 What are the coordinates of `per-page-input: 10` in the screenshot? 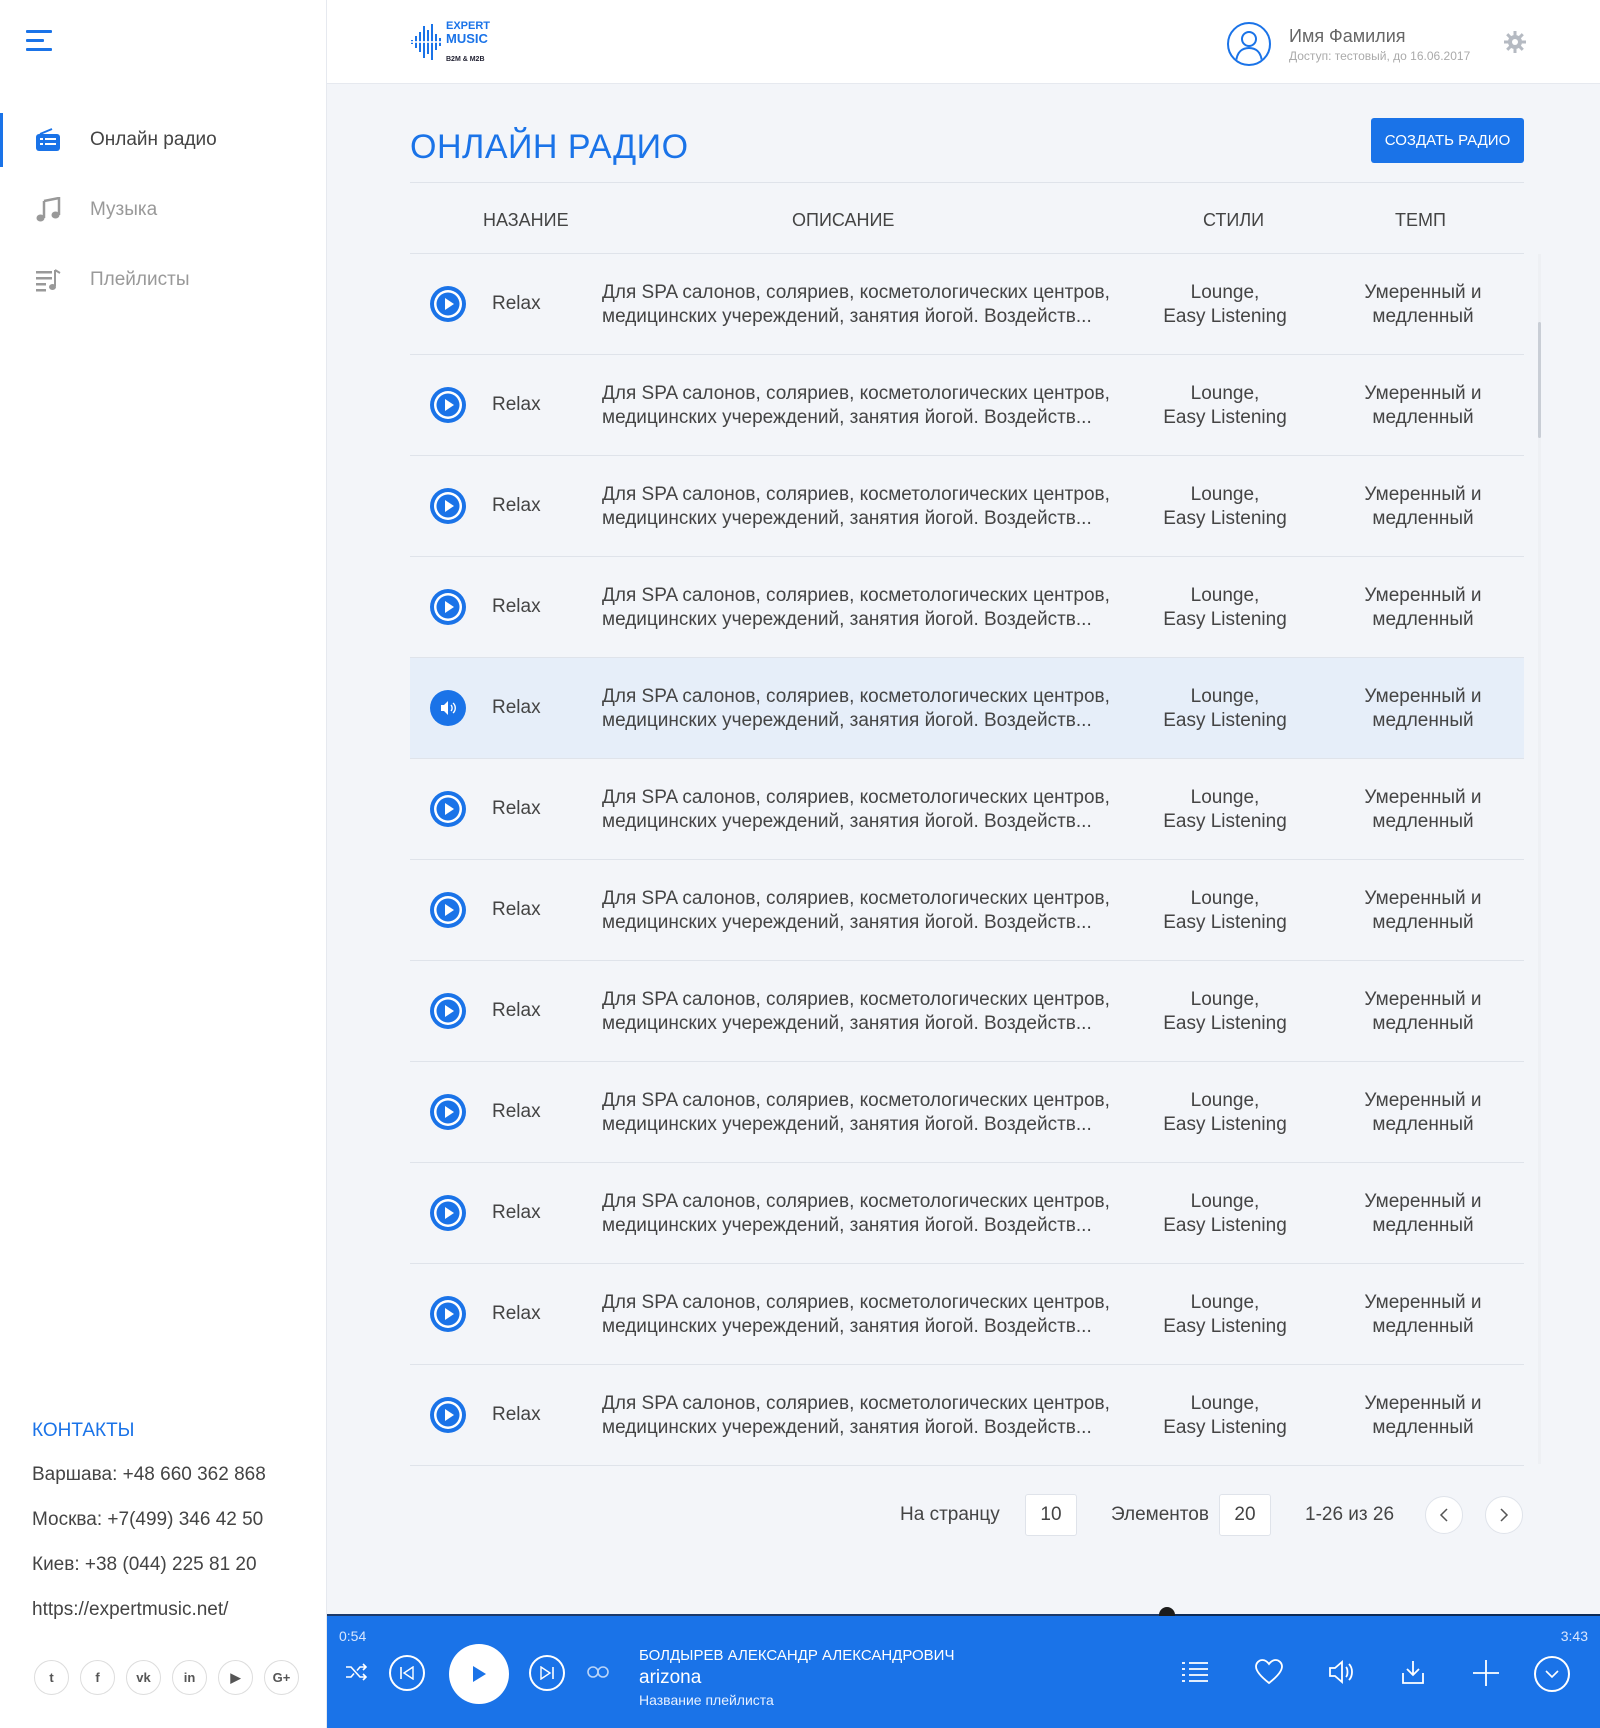 It's located at (1051, 1515).